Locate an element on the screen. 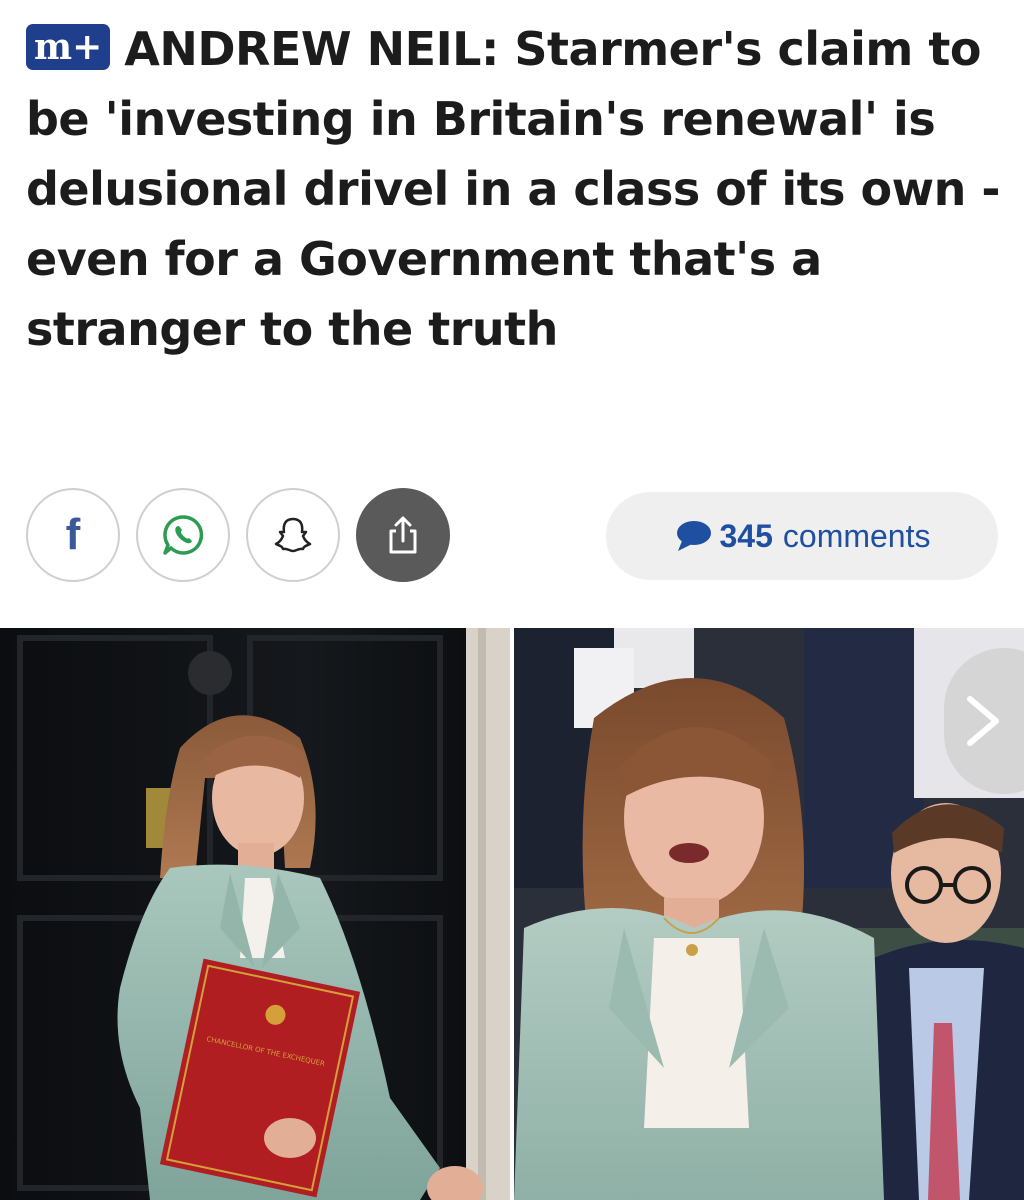 The width and height of the screenshot is (1024, 1200). share-more-button is located at coordinates (403, 535).